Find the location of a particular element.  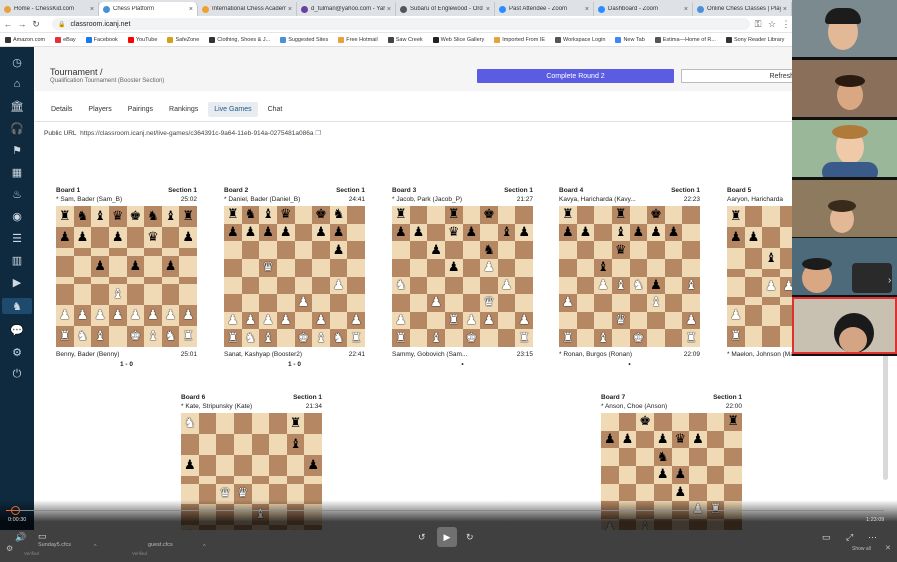

eye-icon: ◉ is located at coordinates (17, 216).